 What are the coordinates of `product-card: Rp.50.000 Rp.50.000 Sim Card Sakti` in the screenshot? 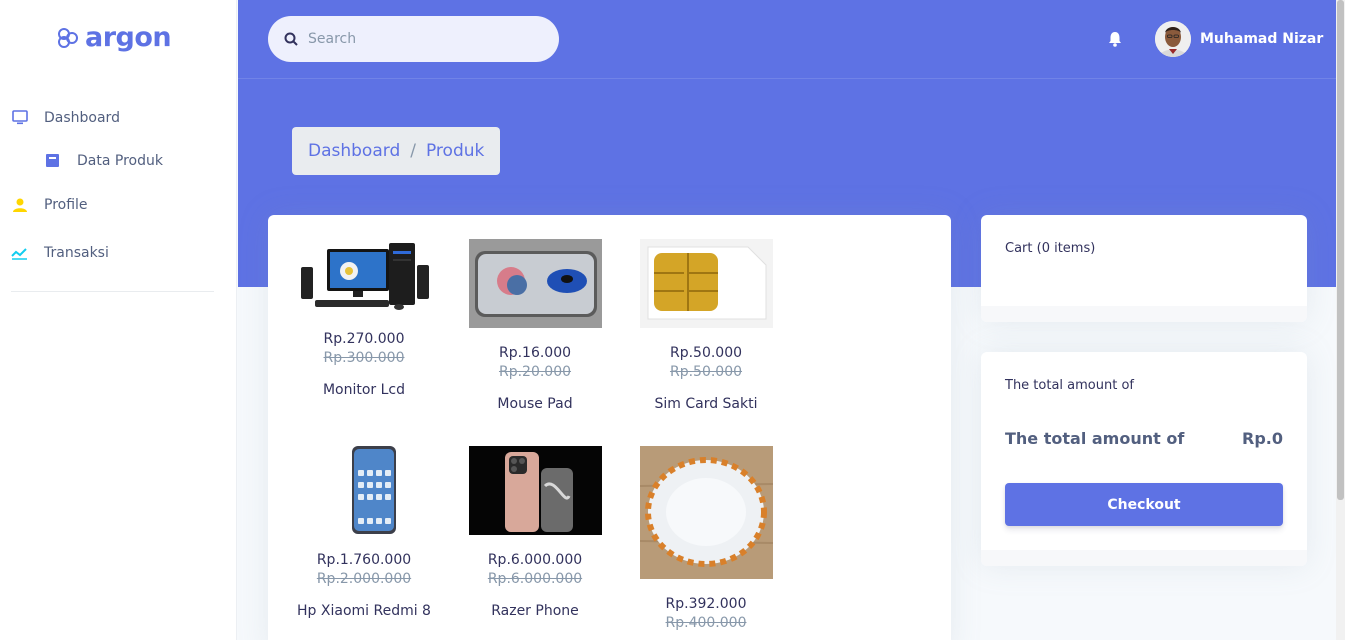 It's located at (706, 326).